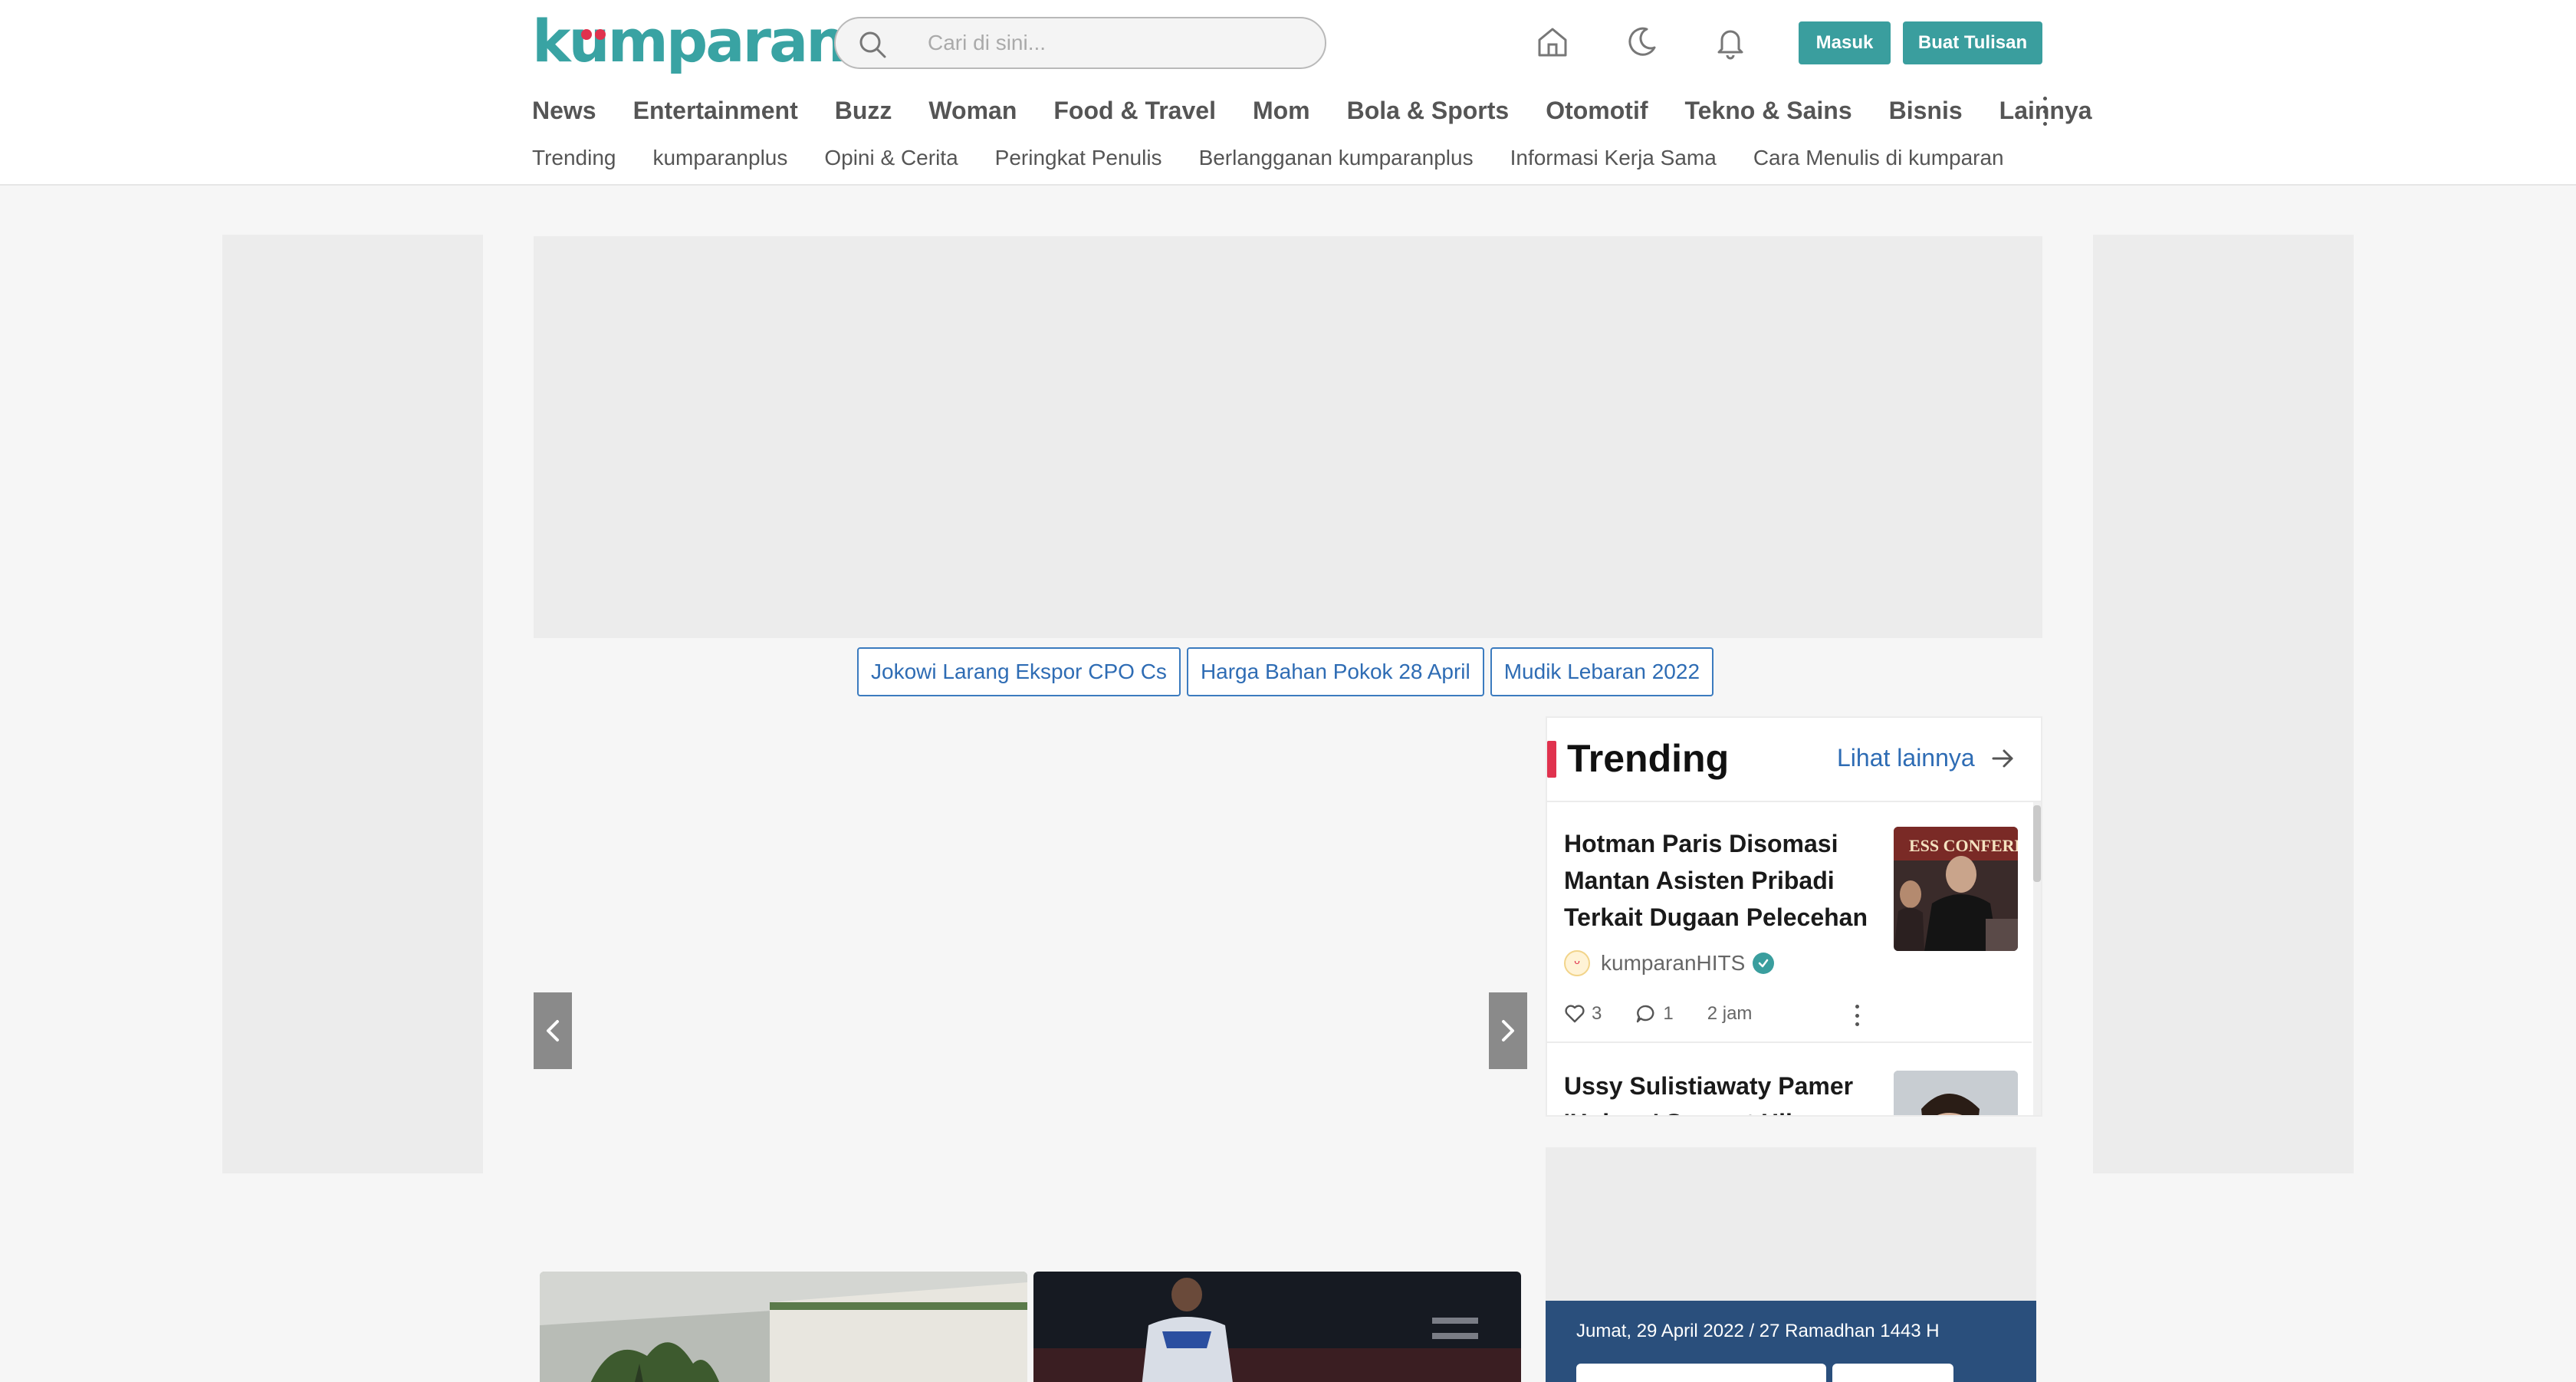  Describe the element at coordinates (1963, 845) in the screenshot. I see `svg-text: ESS CONFERENC` at that location.